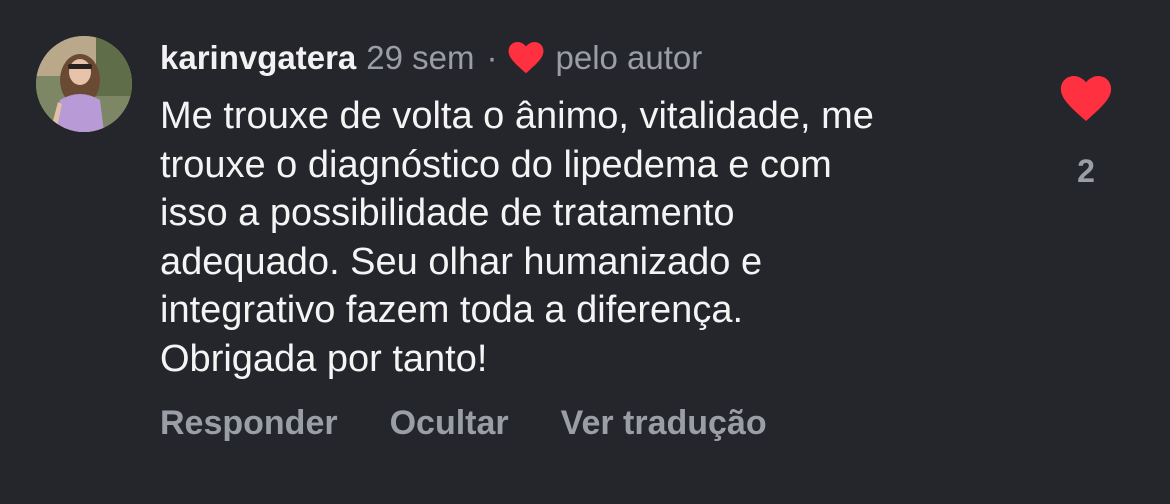 The width and height of the screenshot is (1170, 504). What do you see at coordinates (496, 164) in the screenshot?
I see `comment-text-line: trouxe o diagnóstico do lipedema e com` at bounding box center [496, 164].